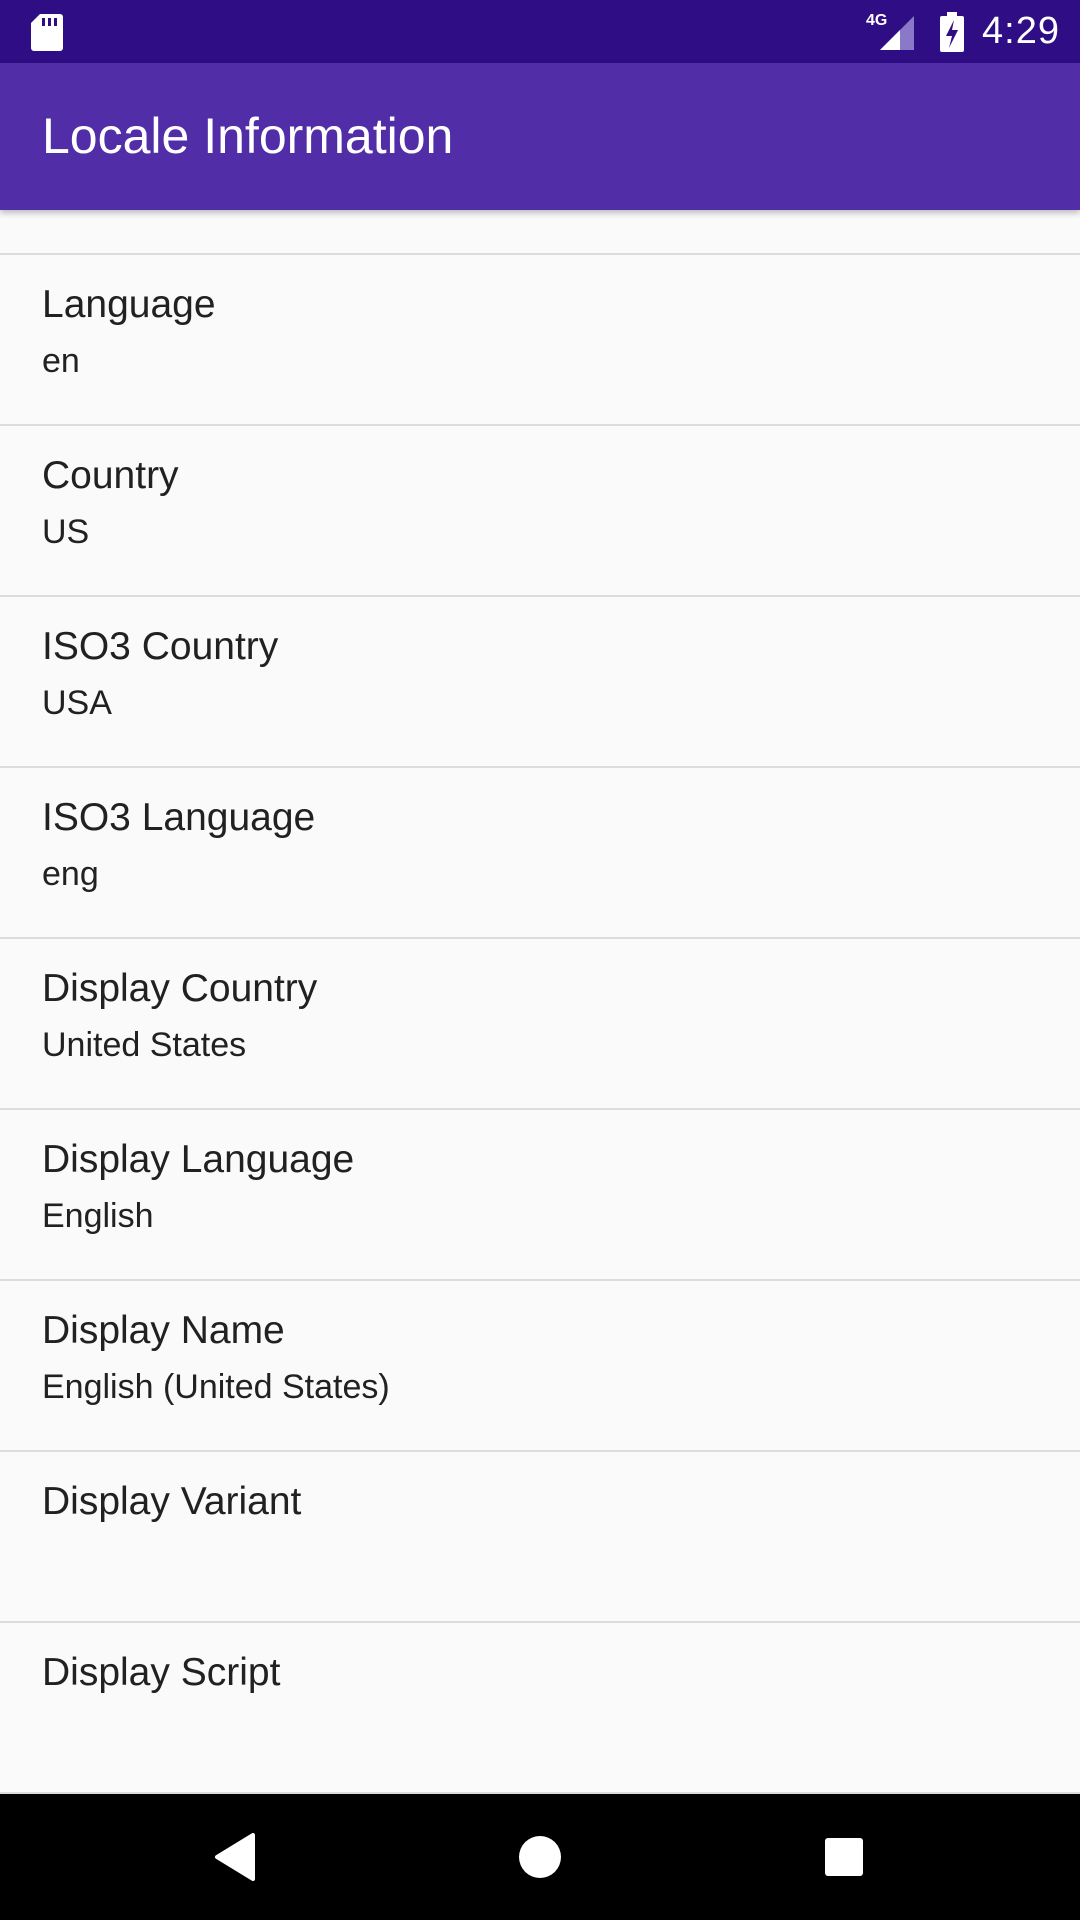 The height and width of the screenshot is (1920, 1080). I want to click on item-label: Display Name, so click(163, 1330).